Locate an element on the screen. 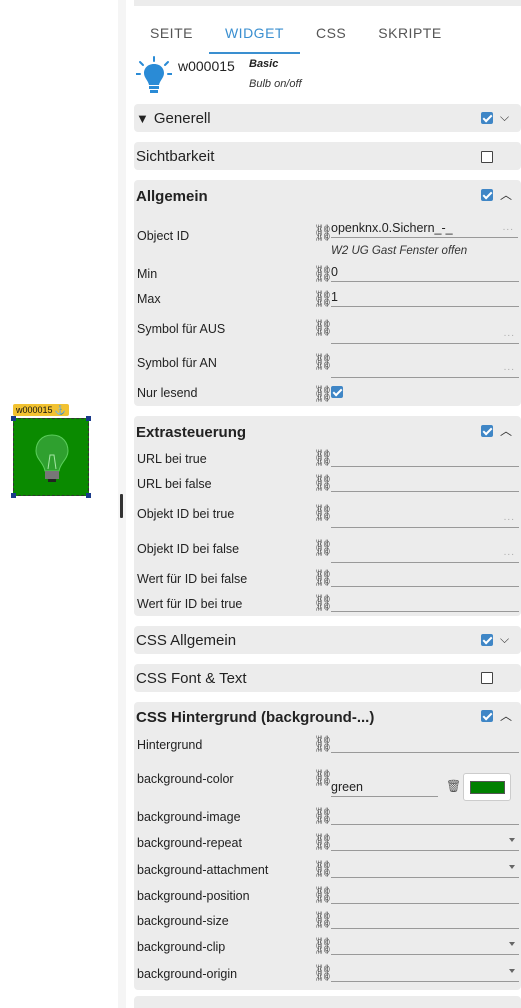 The width and height of the screenshot is (521, 1008). field-label: background-attachment is located at coordinates (203, 870).